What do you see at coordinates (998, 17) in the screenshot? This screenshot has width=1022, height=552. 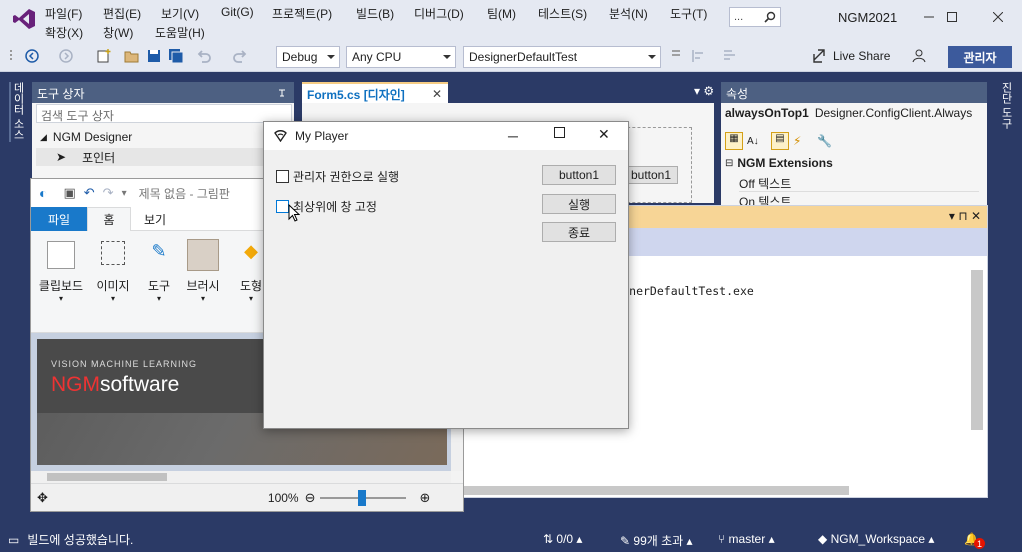 I see `close-button` at bounding box center [998, 17].